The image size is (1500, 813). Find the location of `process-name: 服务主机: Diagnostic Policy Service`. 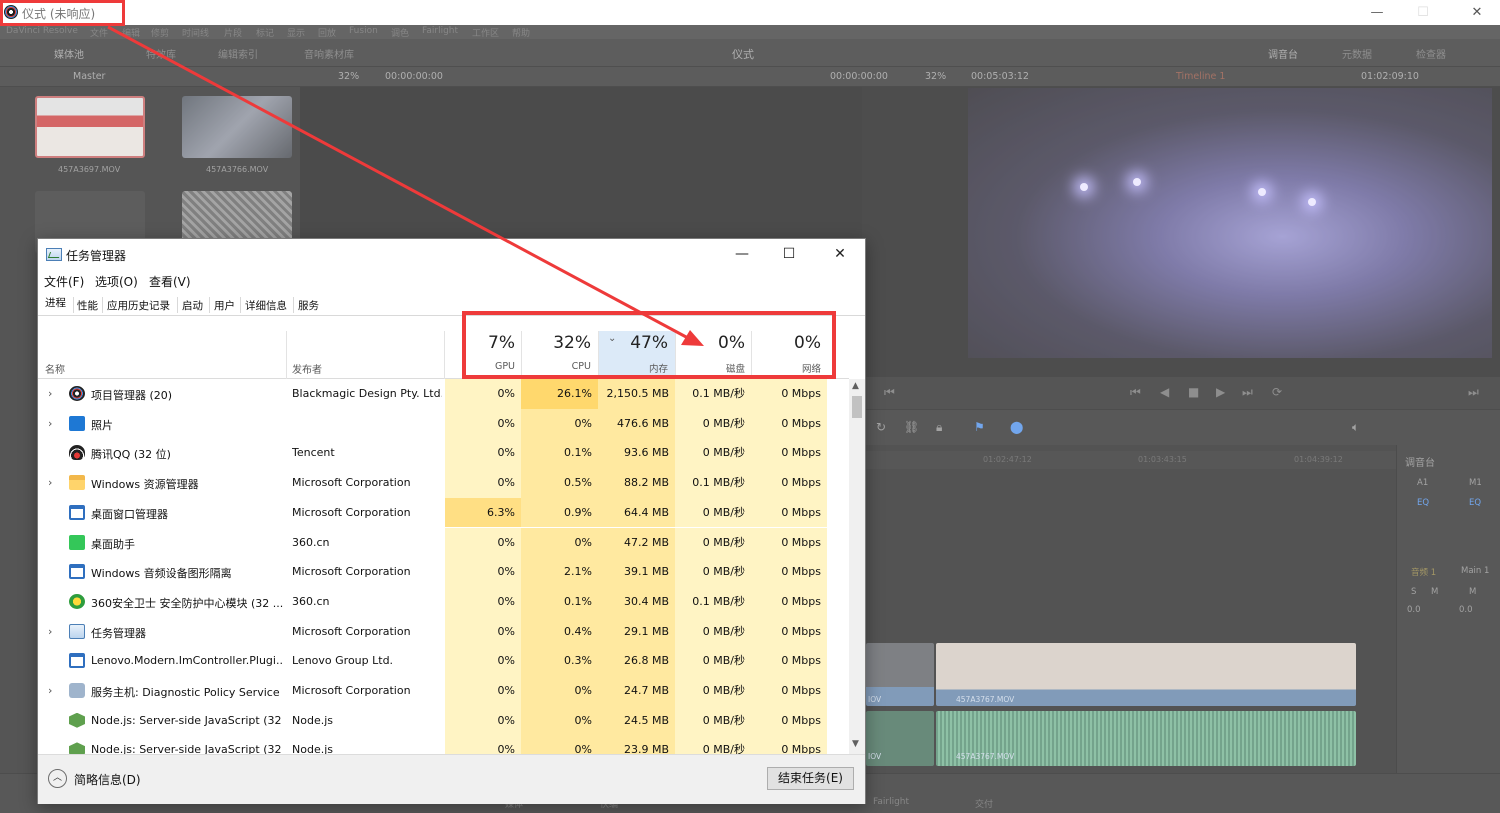

process-name: 服务主机: Diagnostic Policy Service is located at coordinates (185, 692).